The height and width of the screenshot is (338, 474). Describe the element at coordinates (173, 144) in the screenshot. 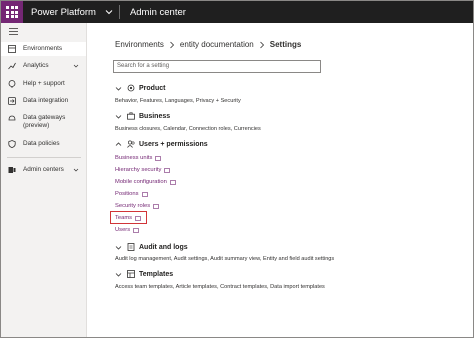

I see `group-title: Users + permissions` at that location.